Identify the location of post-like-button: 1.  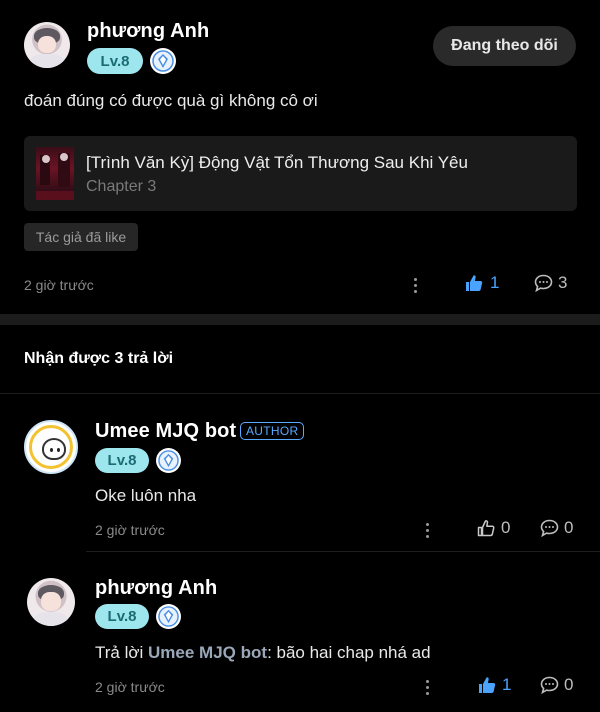
(481, 283).